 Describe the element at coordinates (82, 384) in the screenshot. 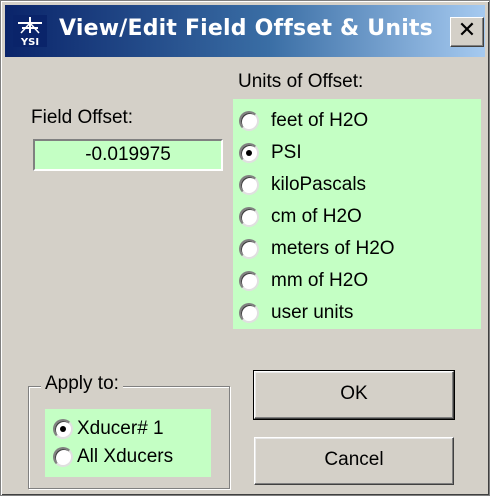

I see `apply-to-label: Apply to:` at that location.